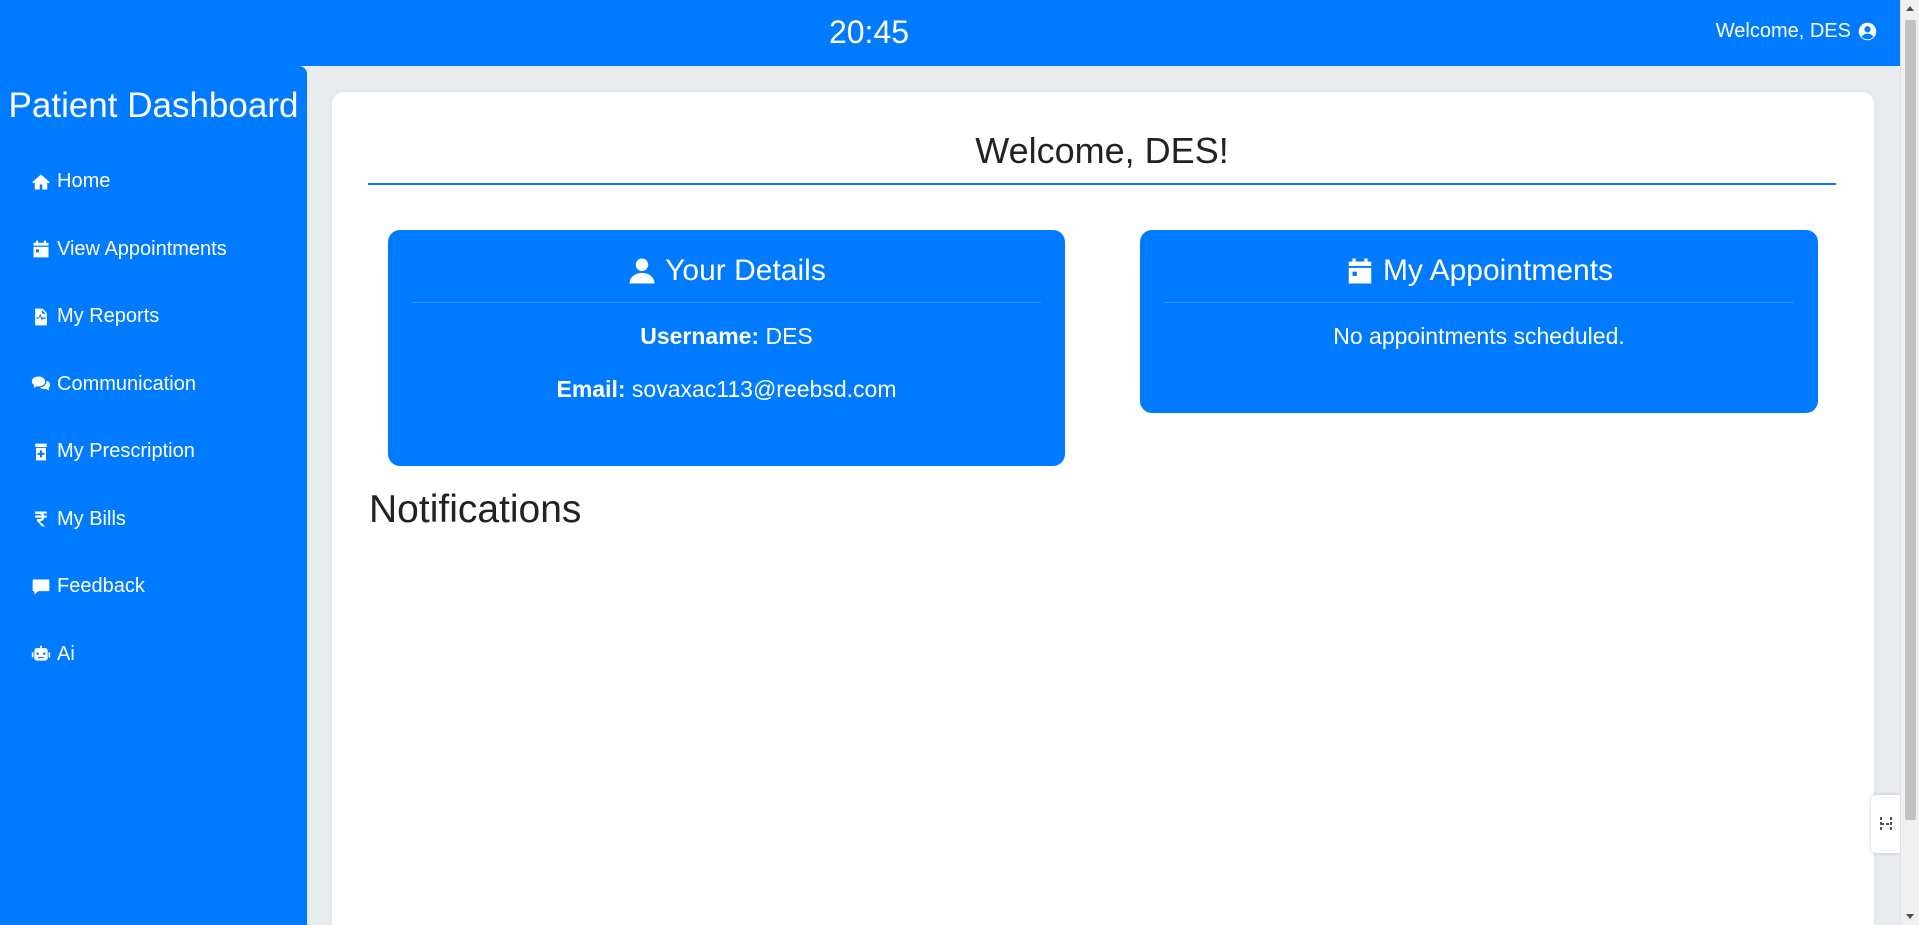  I want to click on email-value: sovaxac113@reebsd.com, so click(764, 389).